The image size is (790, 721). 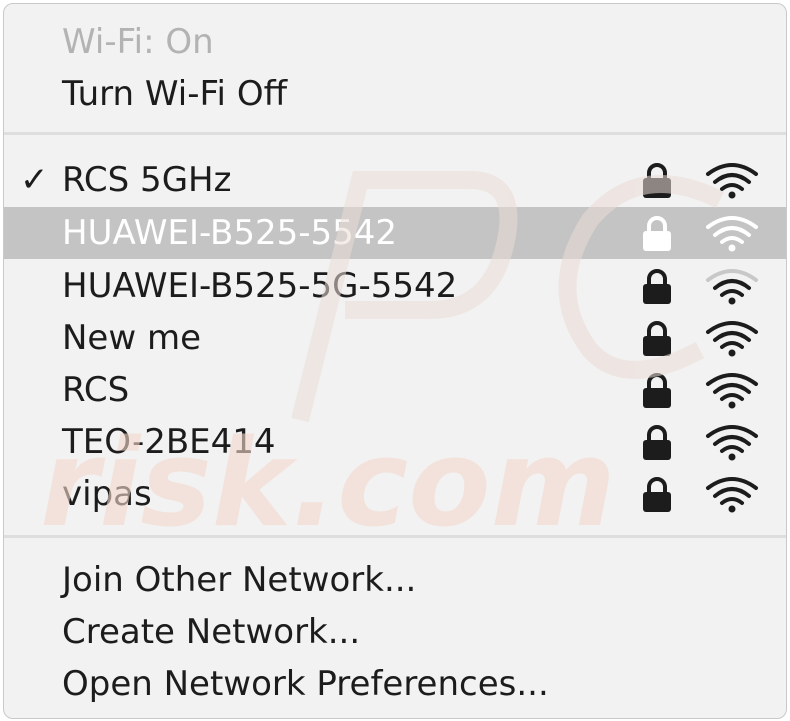 What do you see at coordinates (395, 442) in the screenshot?
I see `network-item-teo-2be414: TEO-2BE414` at bounding box center [395, 442].